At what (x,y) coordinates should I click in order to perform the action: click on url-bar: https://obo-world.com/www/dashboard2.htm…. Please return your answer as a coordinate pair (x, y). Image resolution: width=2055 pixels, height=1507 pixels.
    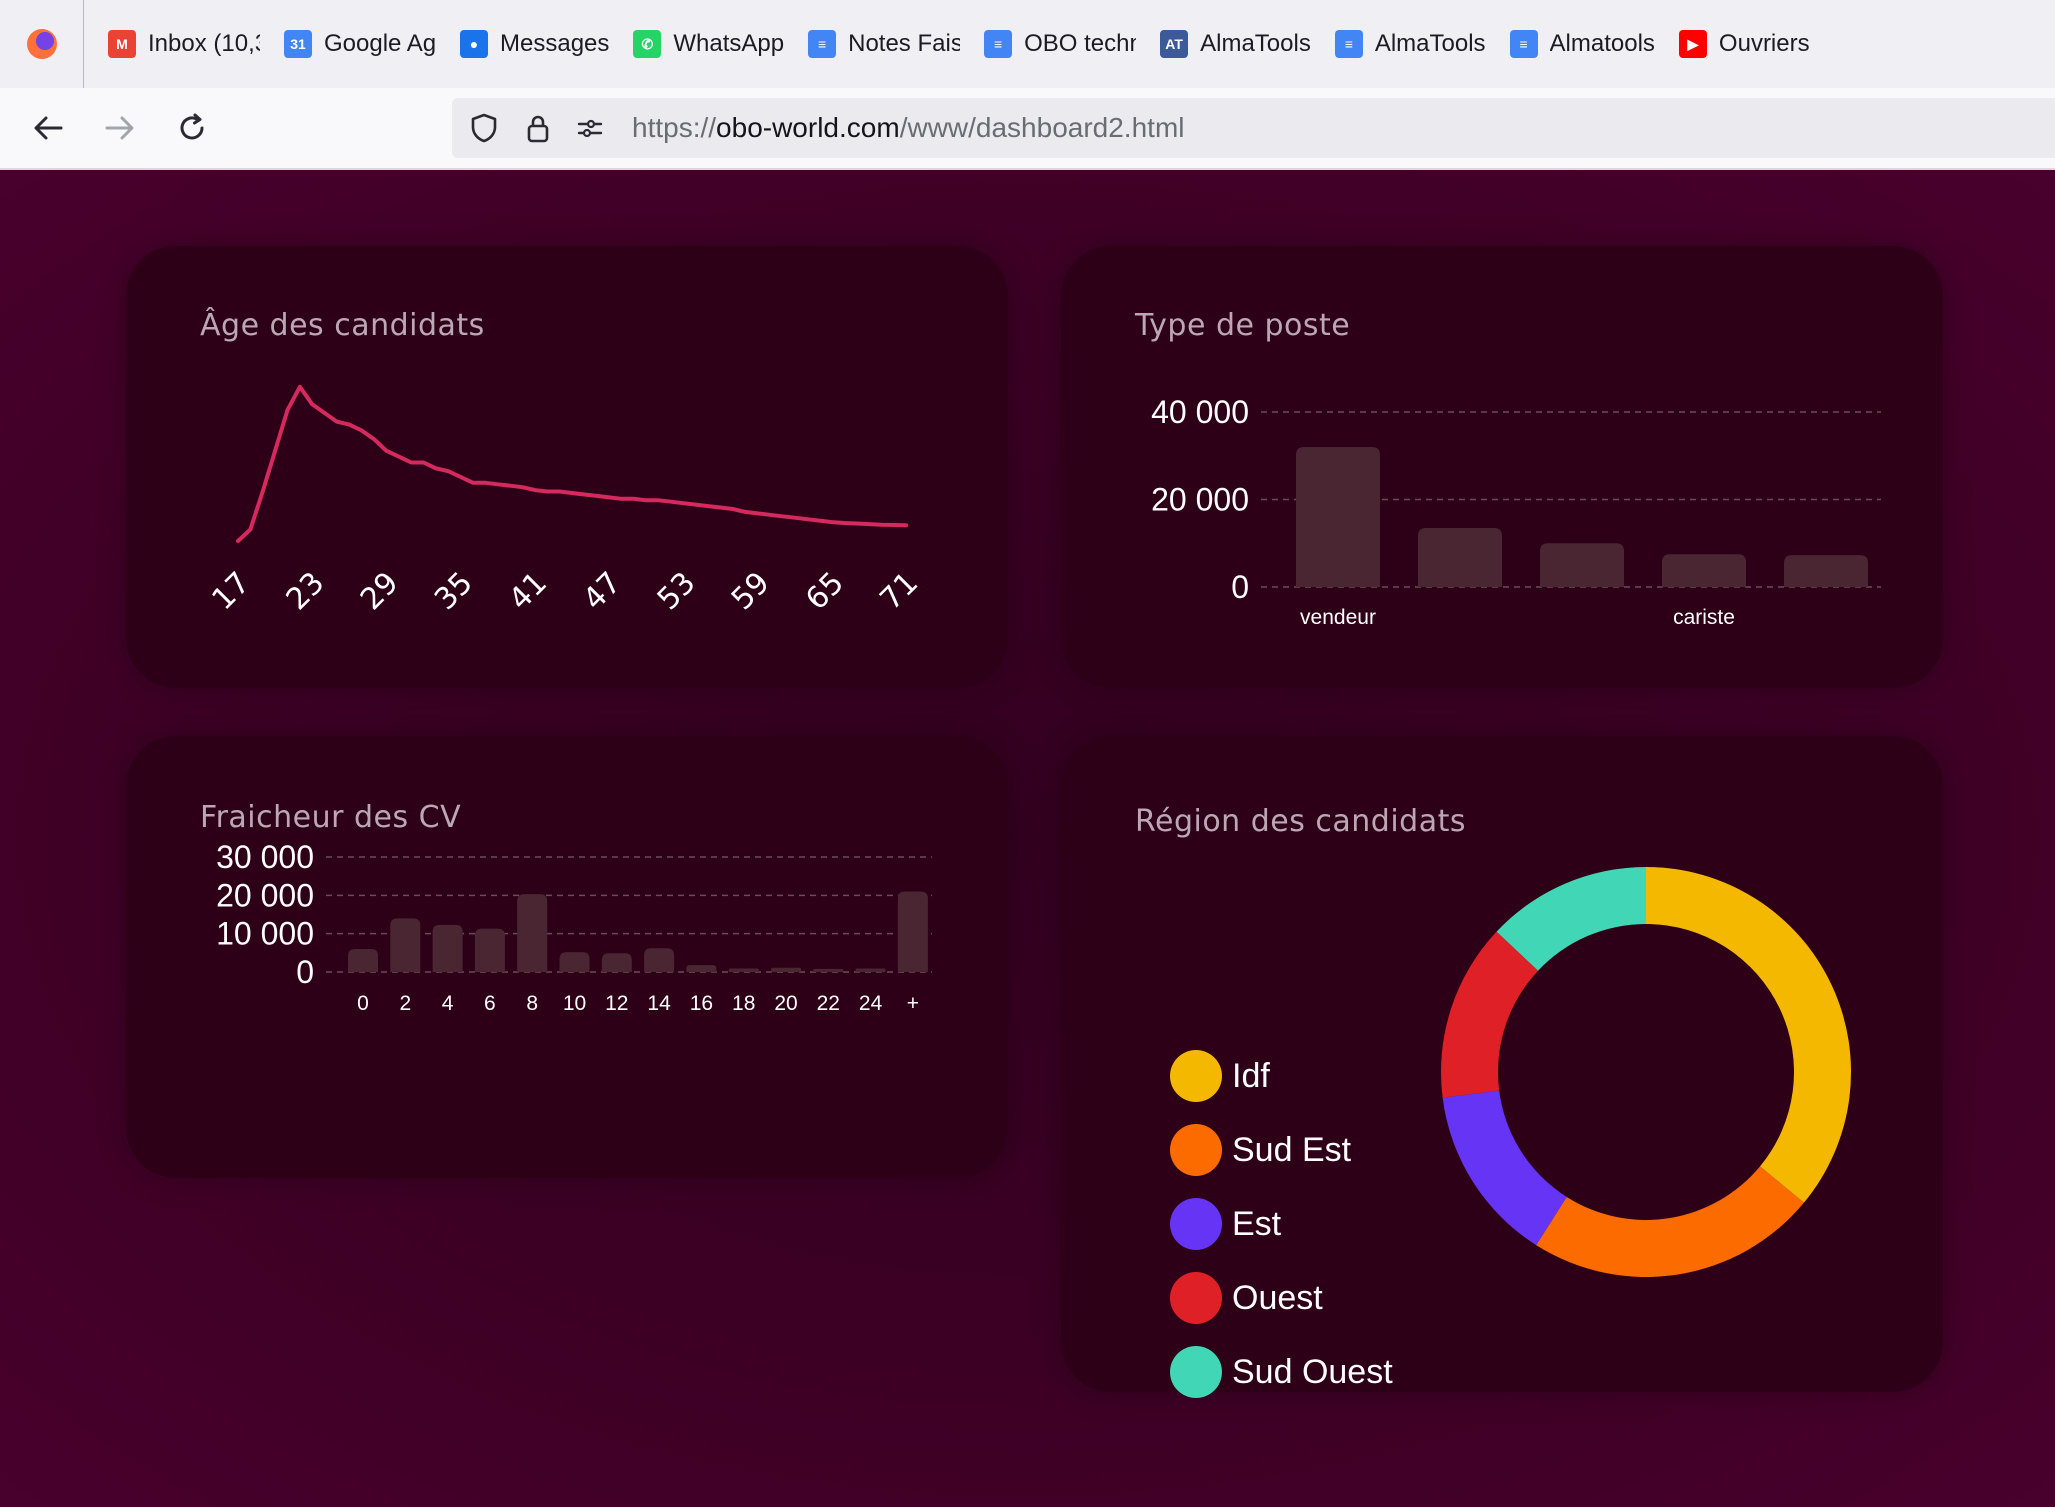
    Looking at the image, I should click on (1253, 128).